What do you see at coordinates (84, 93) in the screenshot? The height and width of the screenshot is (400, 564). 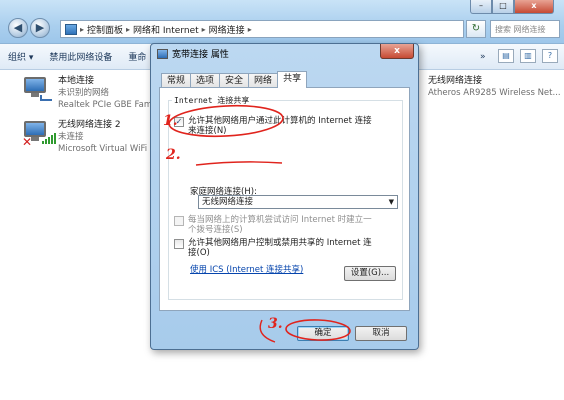 I see `connection-status: 未识别的网络` at bounding box center [84, 93].